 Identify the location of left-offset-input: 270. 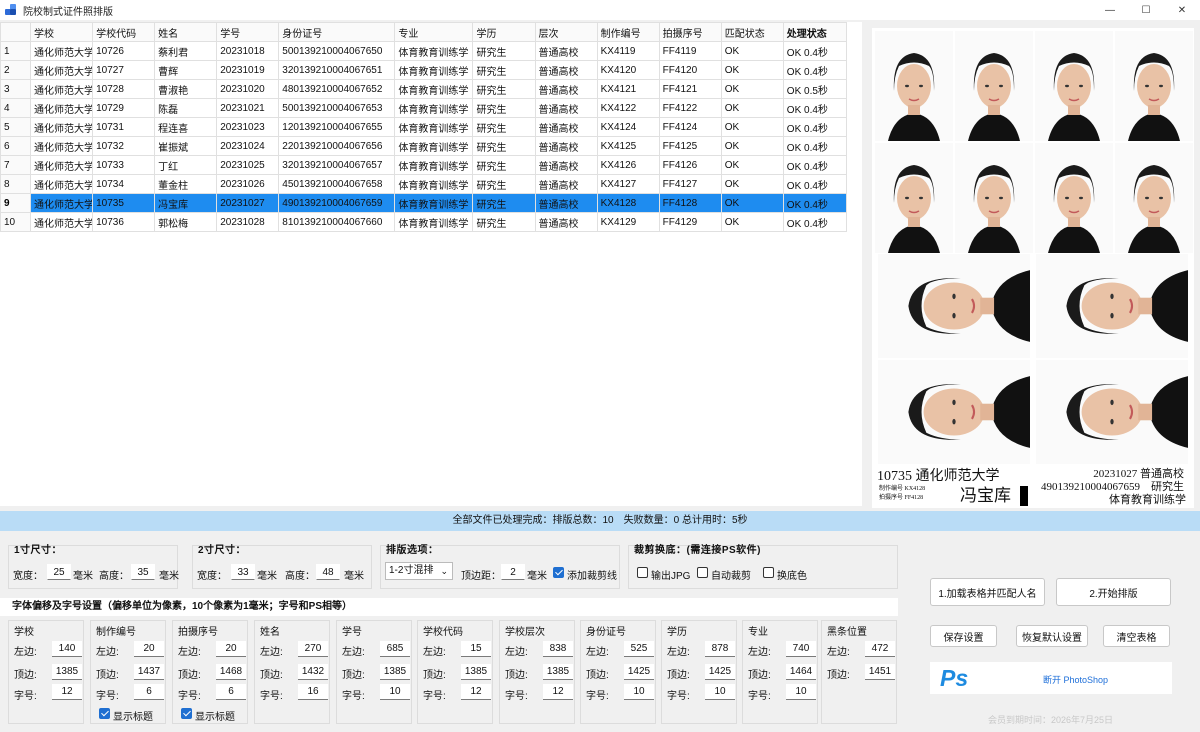
(313, 649).